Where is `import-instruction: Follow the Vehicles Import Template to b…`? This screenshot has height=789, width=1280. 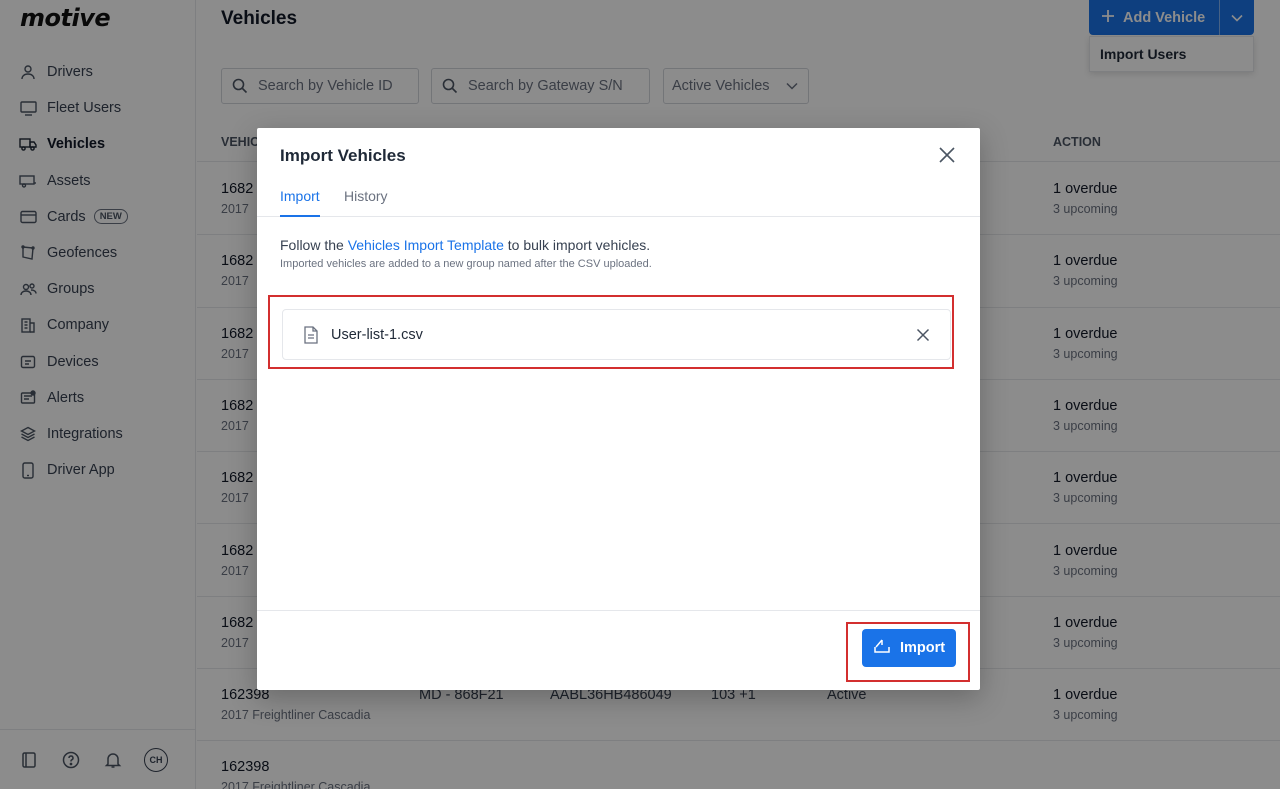
import-instruction: Follow the Vehicles Import Template to b… is located at coordinates (465, 245).